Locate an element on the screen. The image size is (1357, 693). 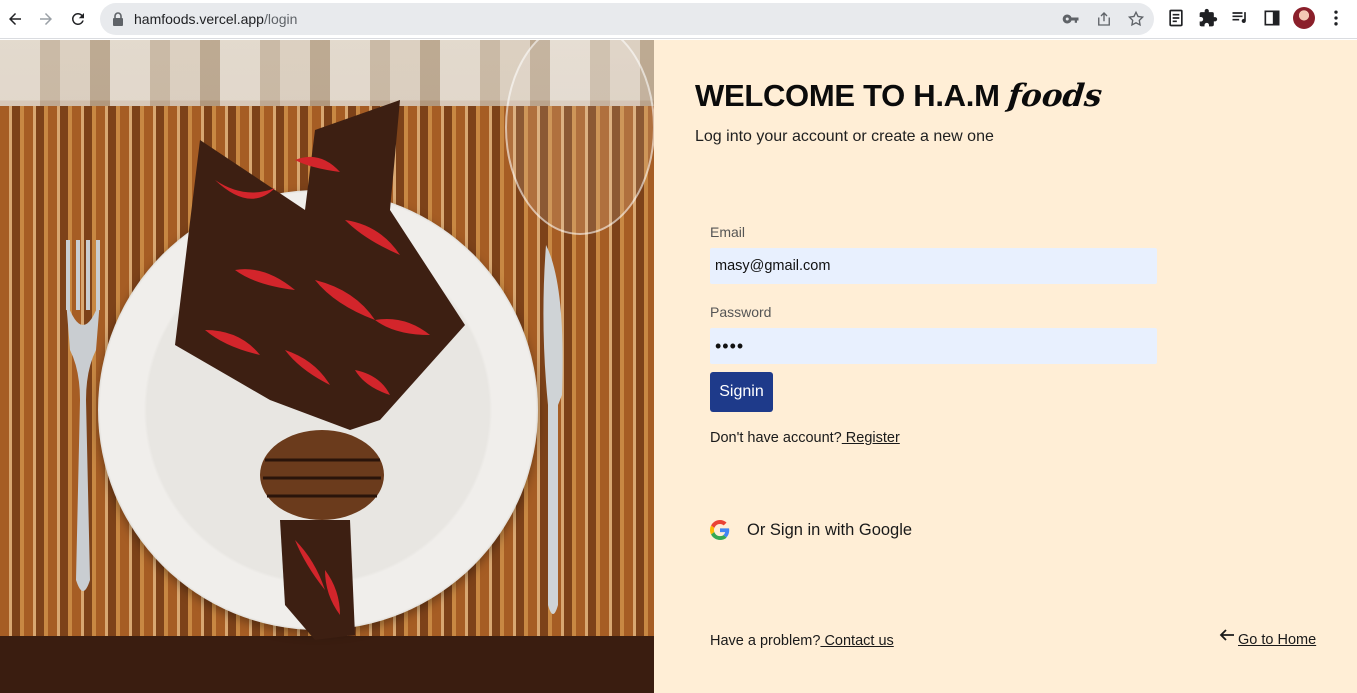
star-icon is located at coordinates (1136, 19).